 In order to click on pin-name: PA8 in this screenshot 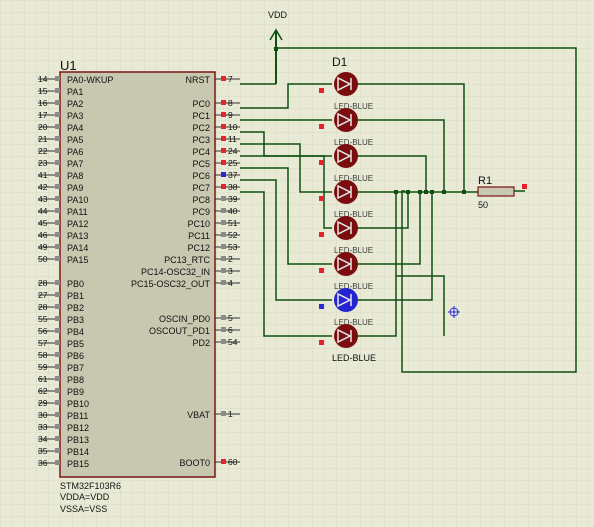, I will do `click(75, 176)`.